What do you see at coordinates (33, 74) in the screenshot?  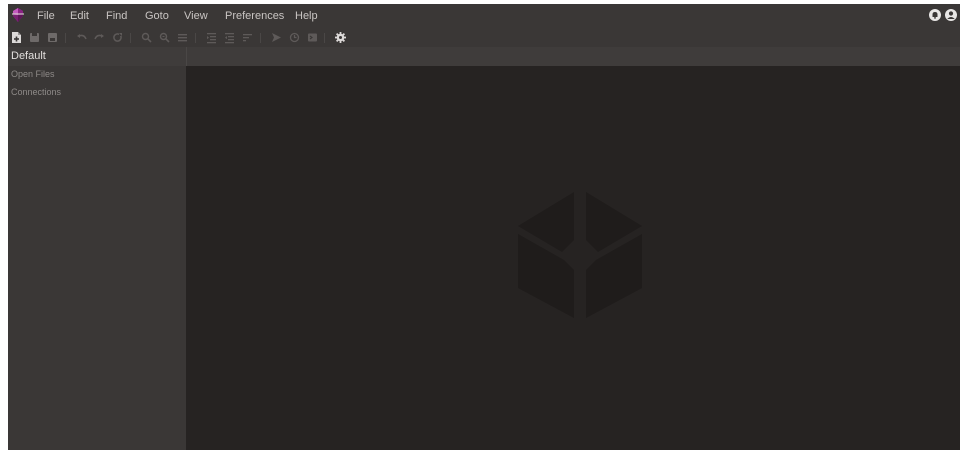 I see `sidebar-item-open-files: Open Files` at bounding box center [33, 74].